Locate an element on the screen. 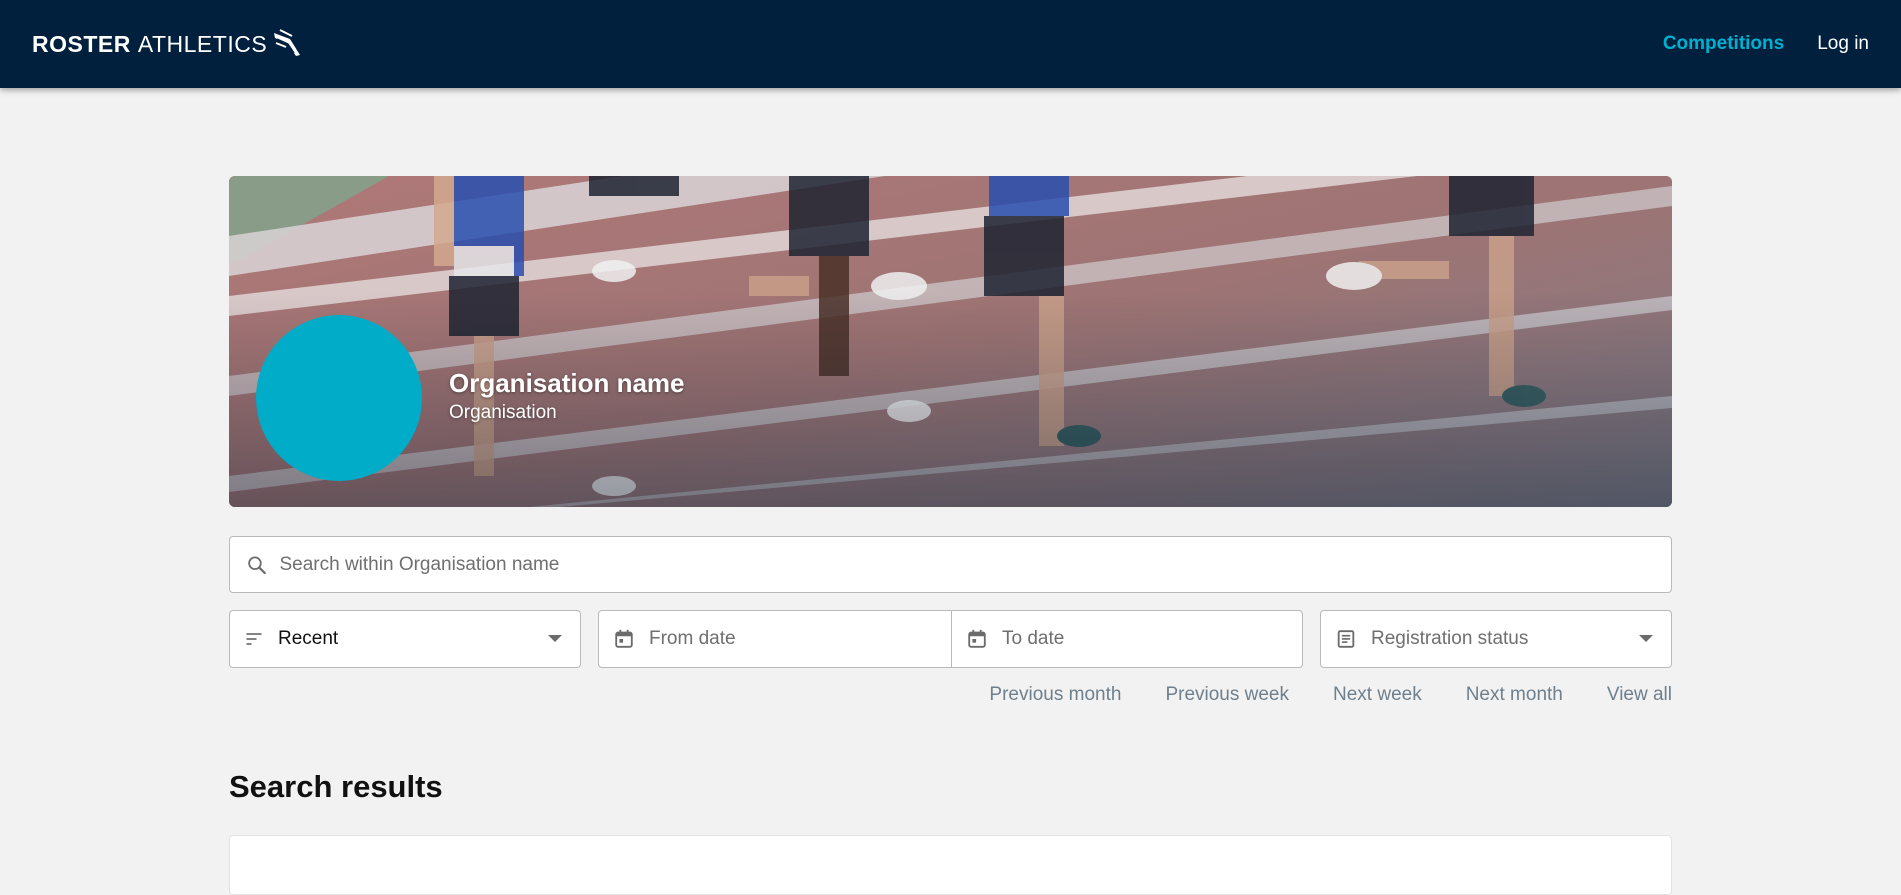 This screenshot has height=895, width=1901. logo-text-light: ATHLETICS is located at coordinates (202, 43).